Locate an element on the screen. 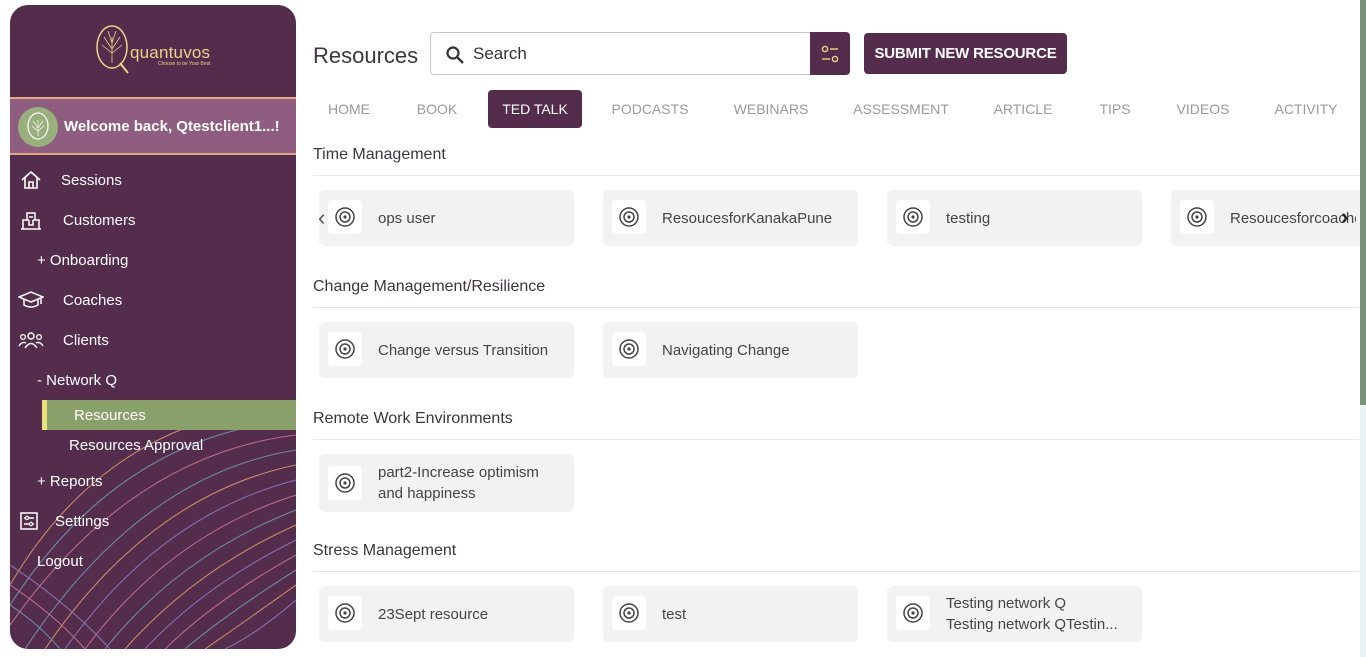 Image resolution: width=1366 pixels, height=657 pixels. welcome-text: Welcome back, Qtestclient1...! is located at coordinates (172, 126).